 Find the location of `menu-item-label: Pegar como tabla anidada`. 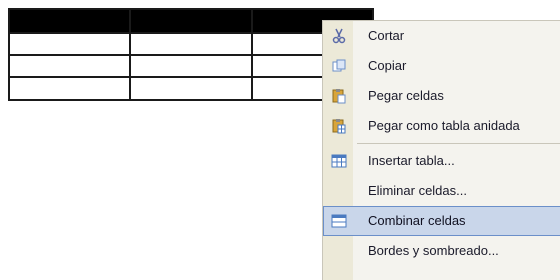

menu-item-label: Pegar como tabla anidada is located at coordinates (444, 125).